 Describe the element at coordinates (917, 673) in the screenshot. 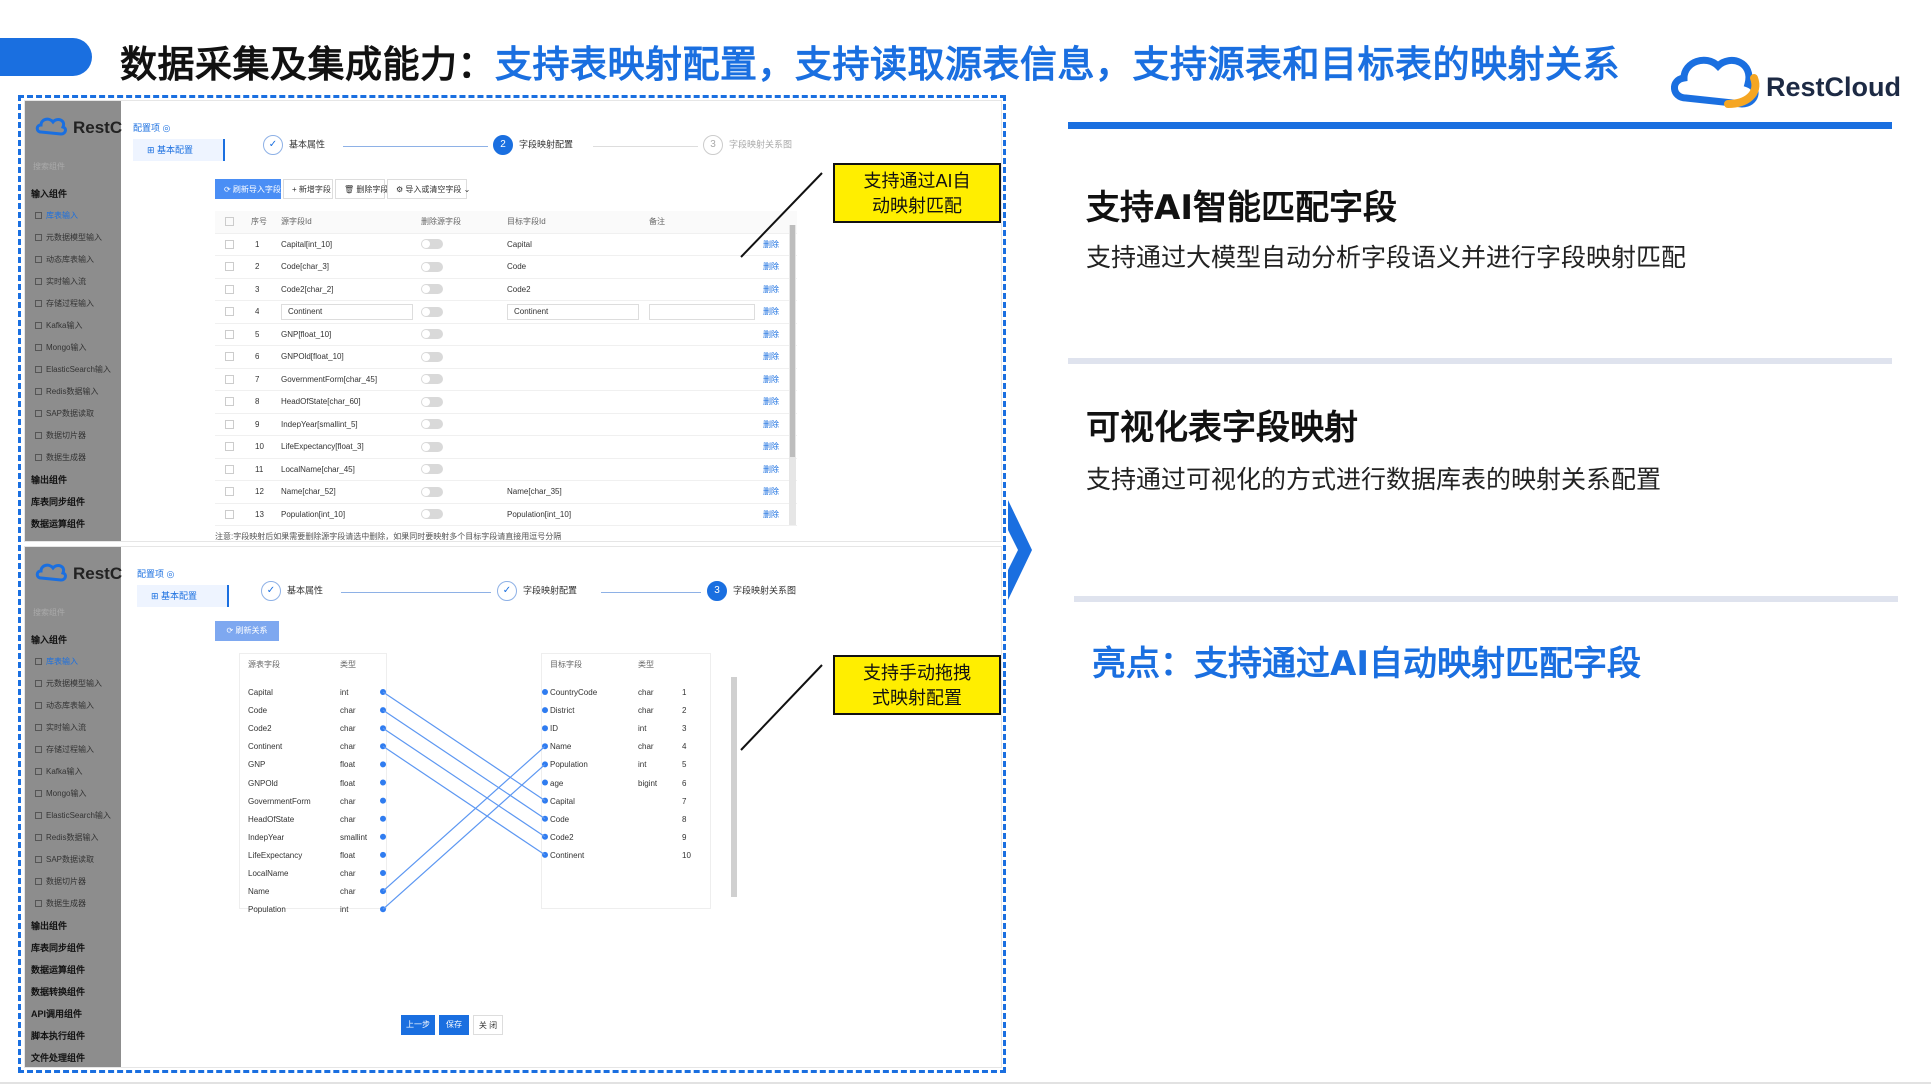

I see `callout-line: 支持手动拖拽` at that location.